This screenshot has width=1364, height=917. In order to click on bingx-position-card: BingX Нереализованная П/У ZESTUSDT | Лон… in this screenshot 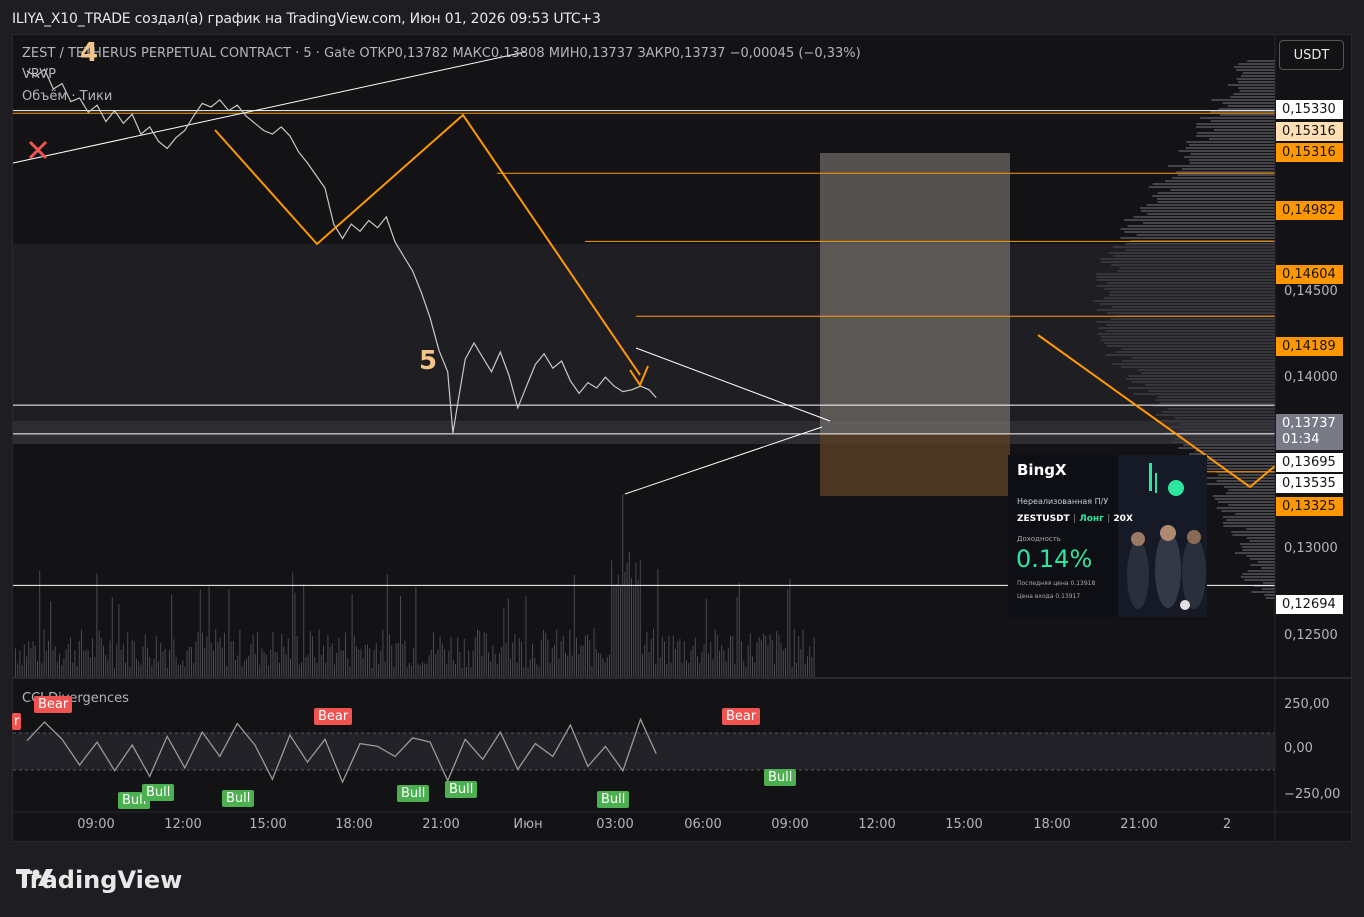, I will do `click(1107, 536)`.